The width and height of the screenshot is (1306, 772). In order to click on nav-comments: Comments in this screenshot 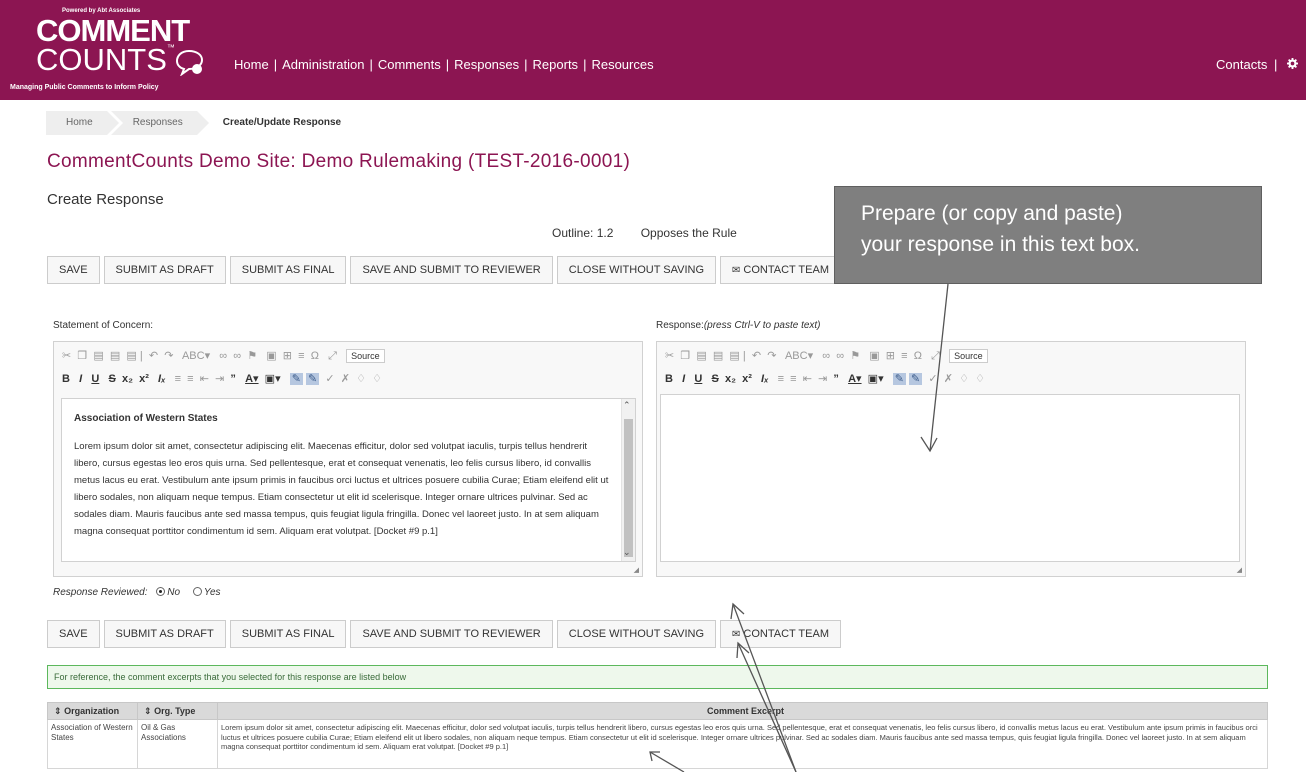, I will do `click(409, 64)`.